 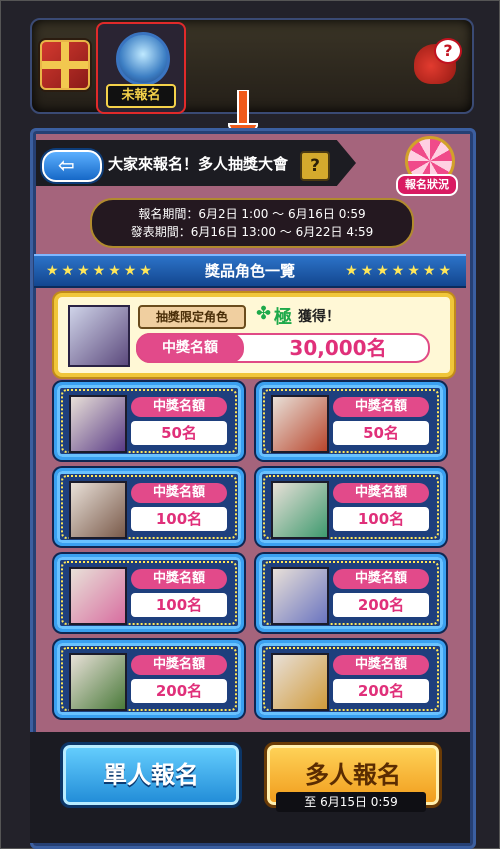 I want to click on help-button: ?, so click(x=315, y=166).